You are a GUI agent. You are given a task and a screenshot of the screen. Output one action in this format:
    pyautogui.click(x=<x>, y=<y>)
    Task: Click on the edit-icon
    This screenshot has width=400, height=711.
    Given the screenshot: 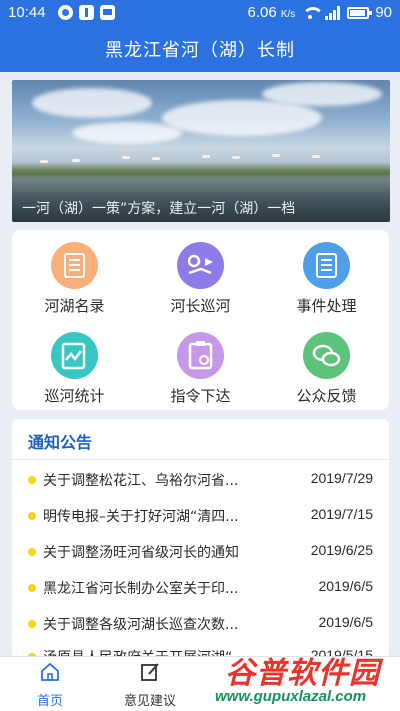 What is the action you would take?
    pyautogui.click(x=150, y=672)
    